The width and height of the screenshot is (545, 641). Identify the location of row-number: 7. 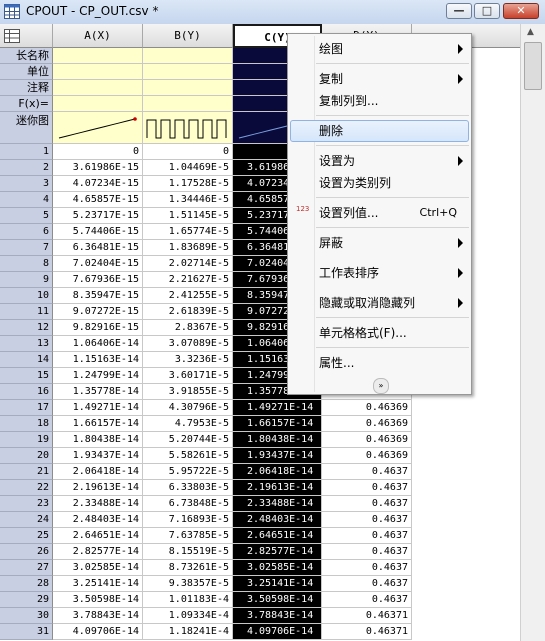
(26, 248).